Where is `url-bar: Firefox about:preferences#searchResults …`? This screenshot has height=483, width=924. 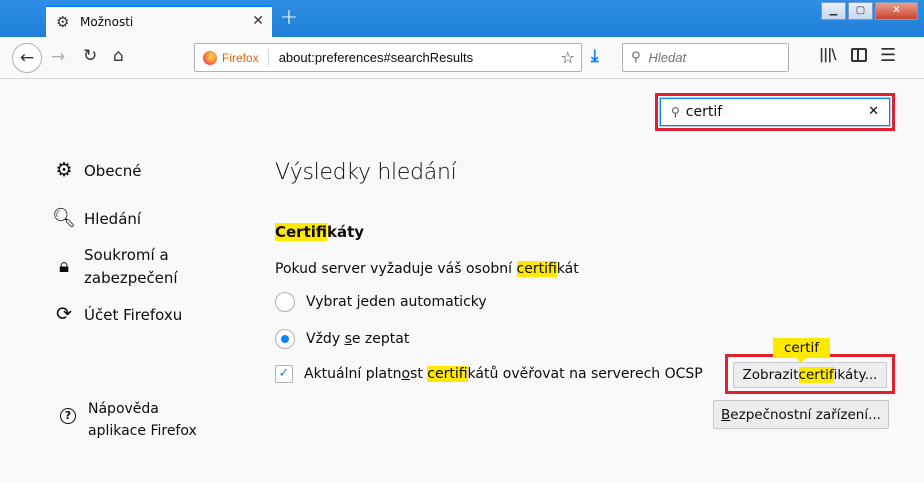
url-bar: Firefox about:preferences#searchResults … is located at coordinates (388, 57).